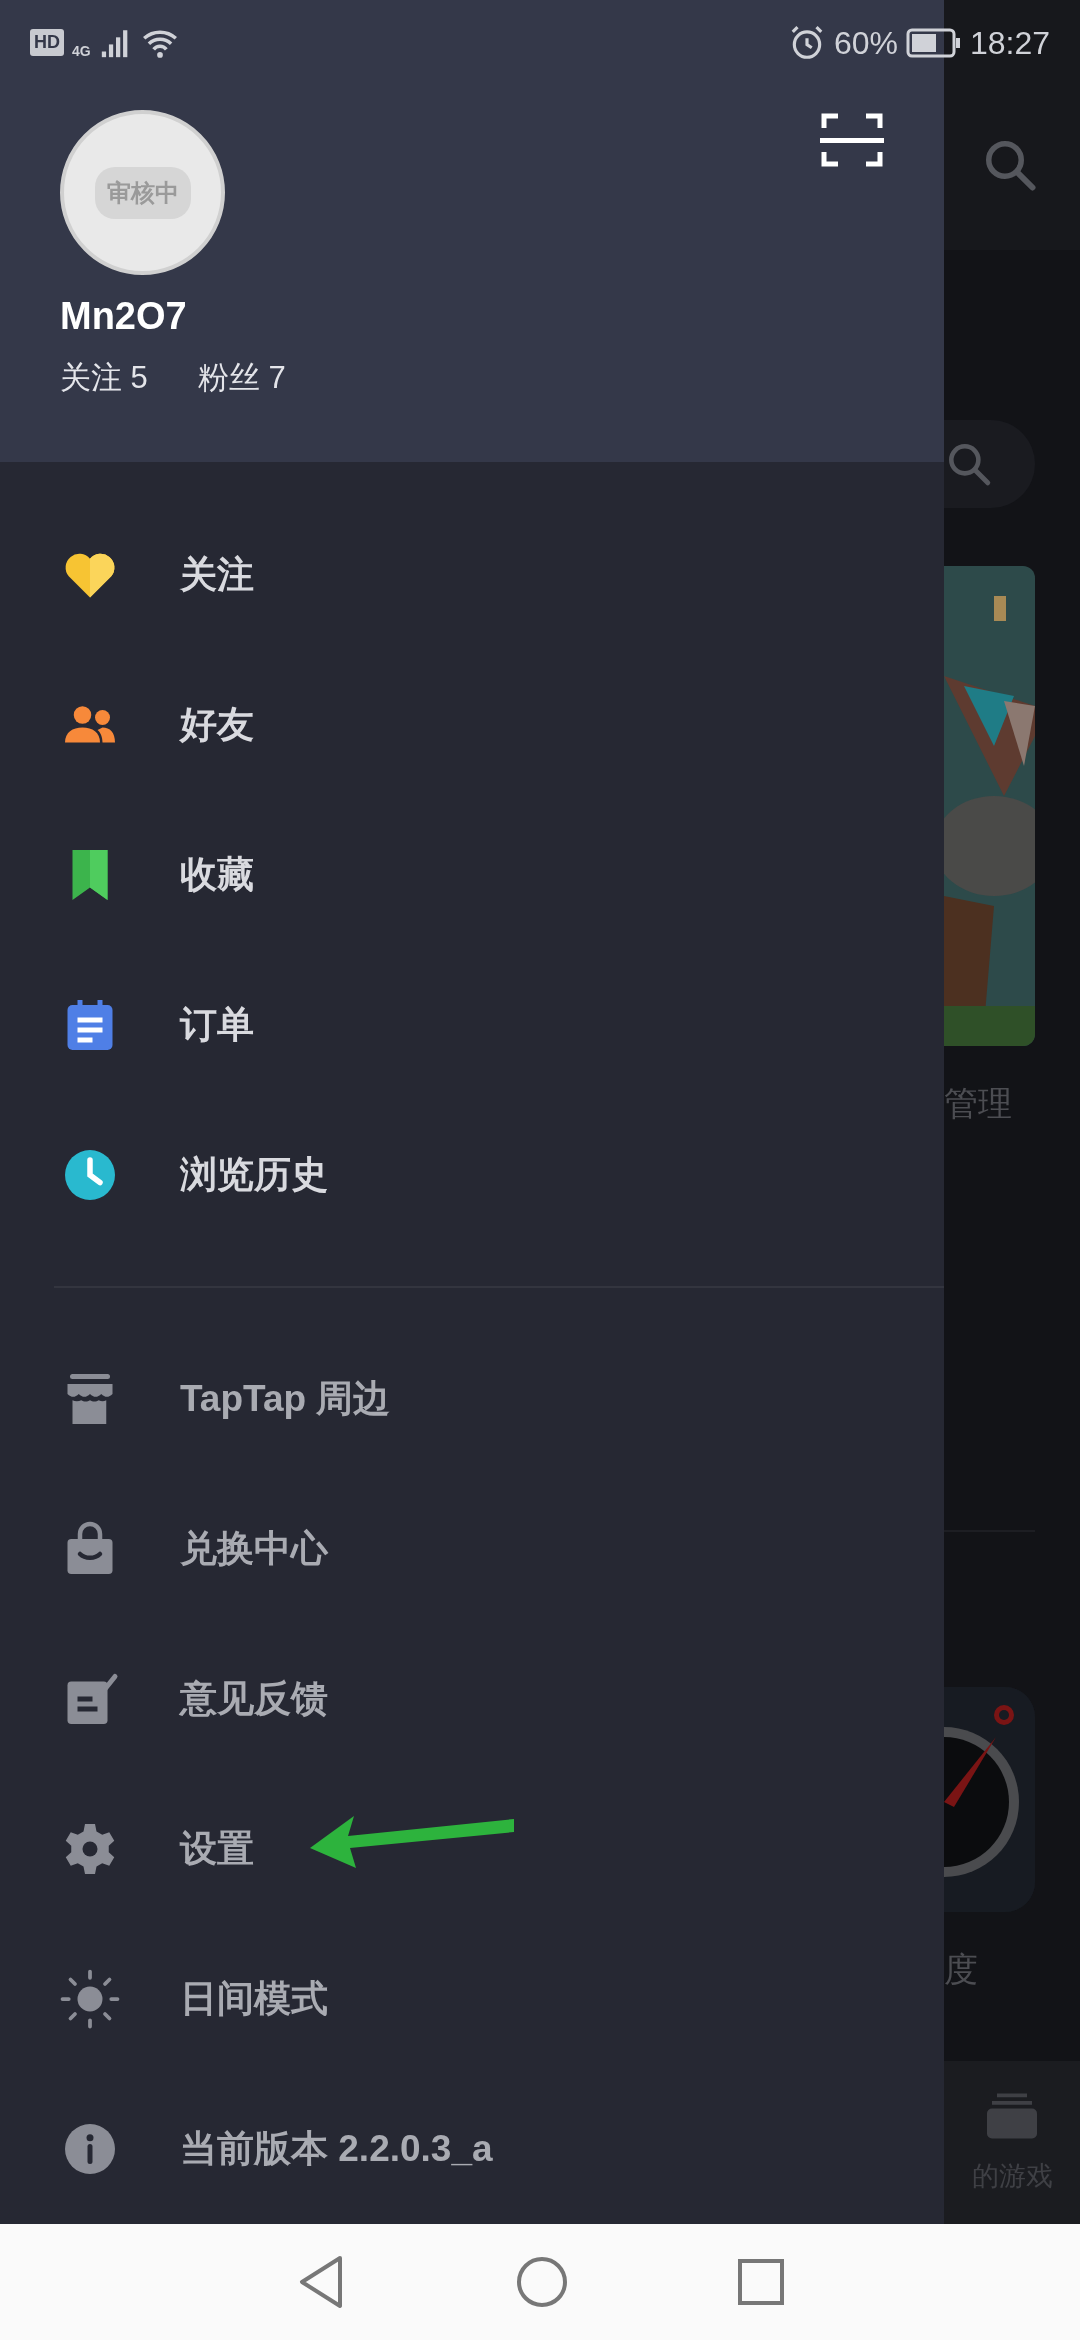 This screenshot has height=2340, width=1080. What do you see at coordinates (217, 875) in the screenshot?
I see `menu-label: 收藏` at bounding box center [217, 875].